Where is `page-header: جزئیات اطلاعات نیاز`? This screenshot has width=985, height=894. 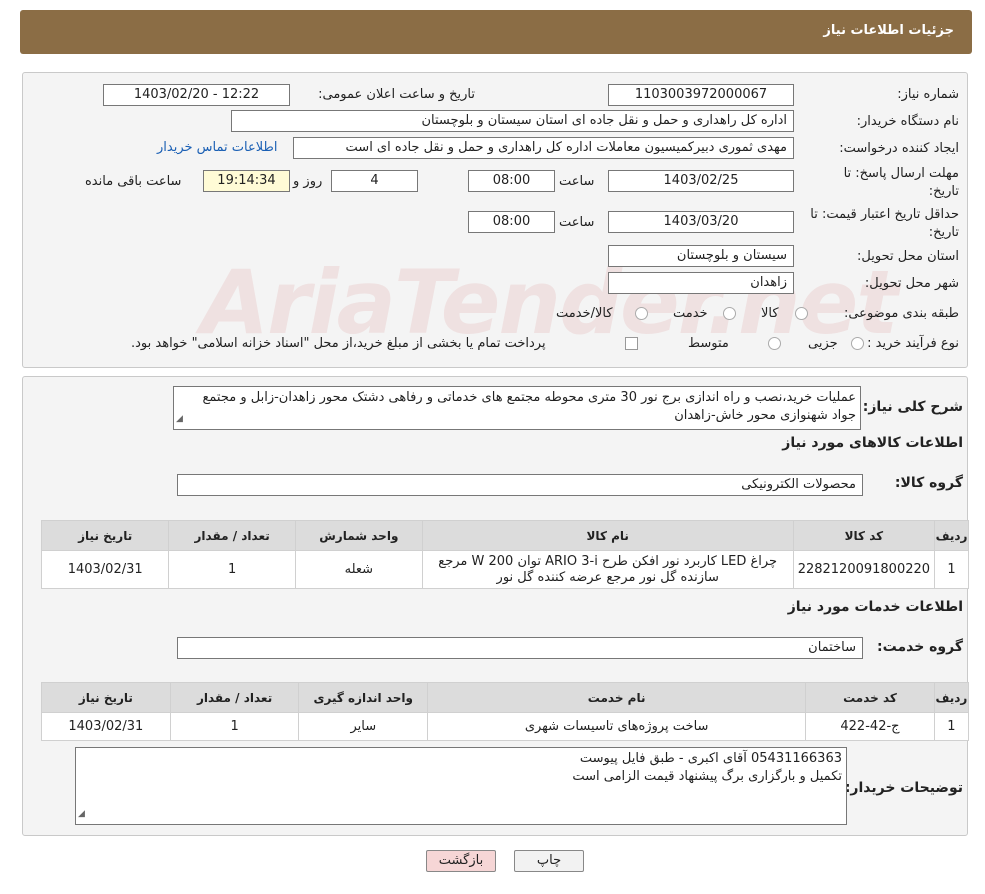
page-header: جزئیات اطلاعات نیاز is located at coordinates (496, 32).